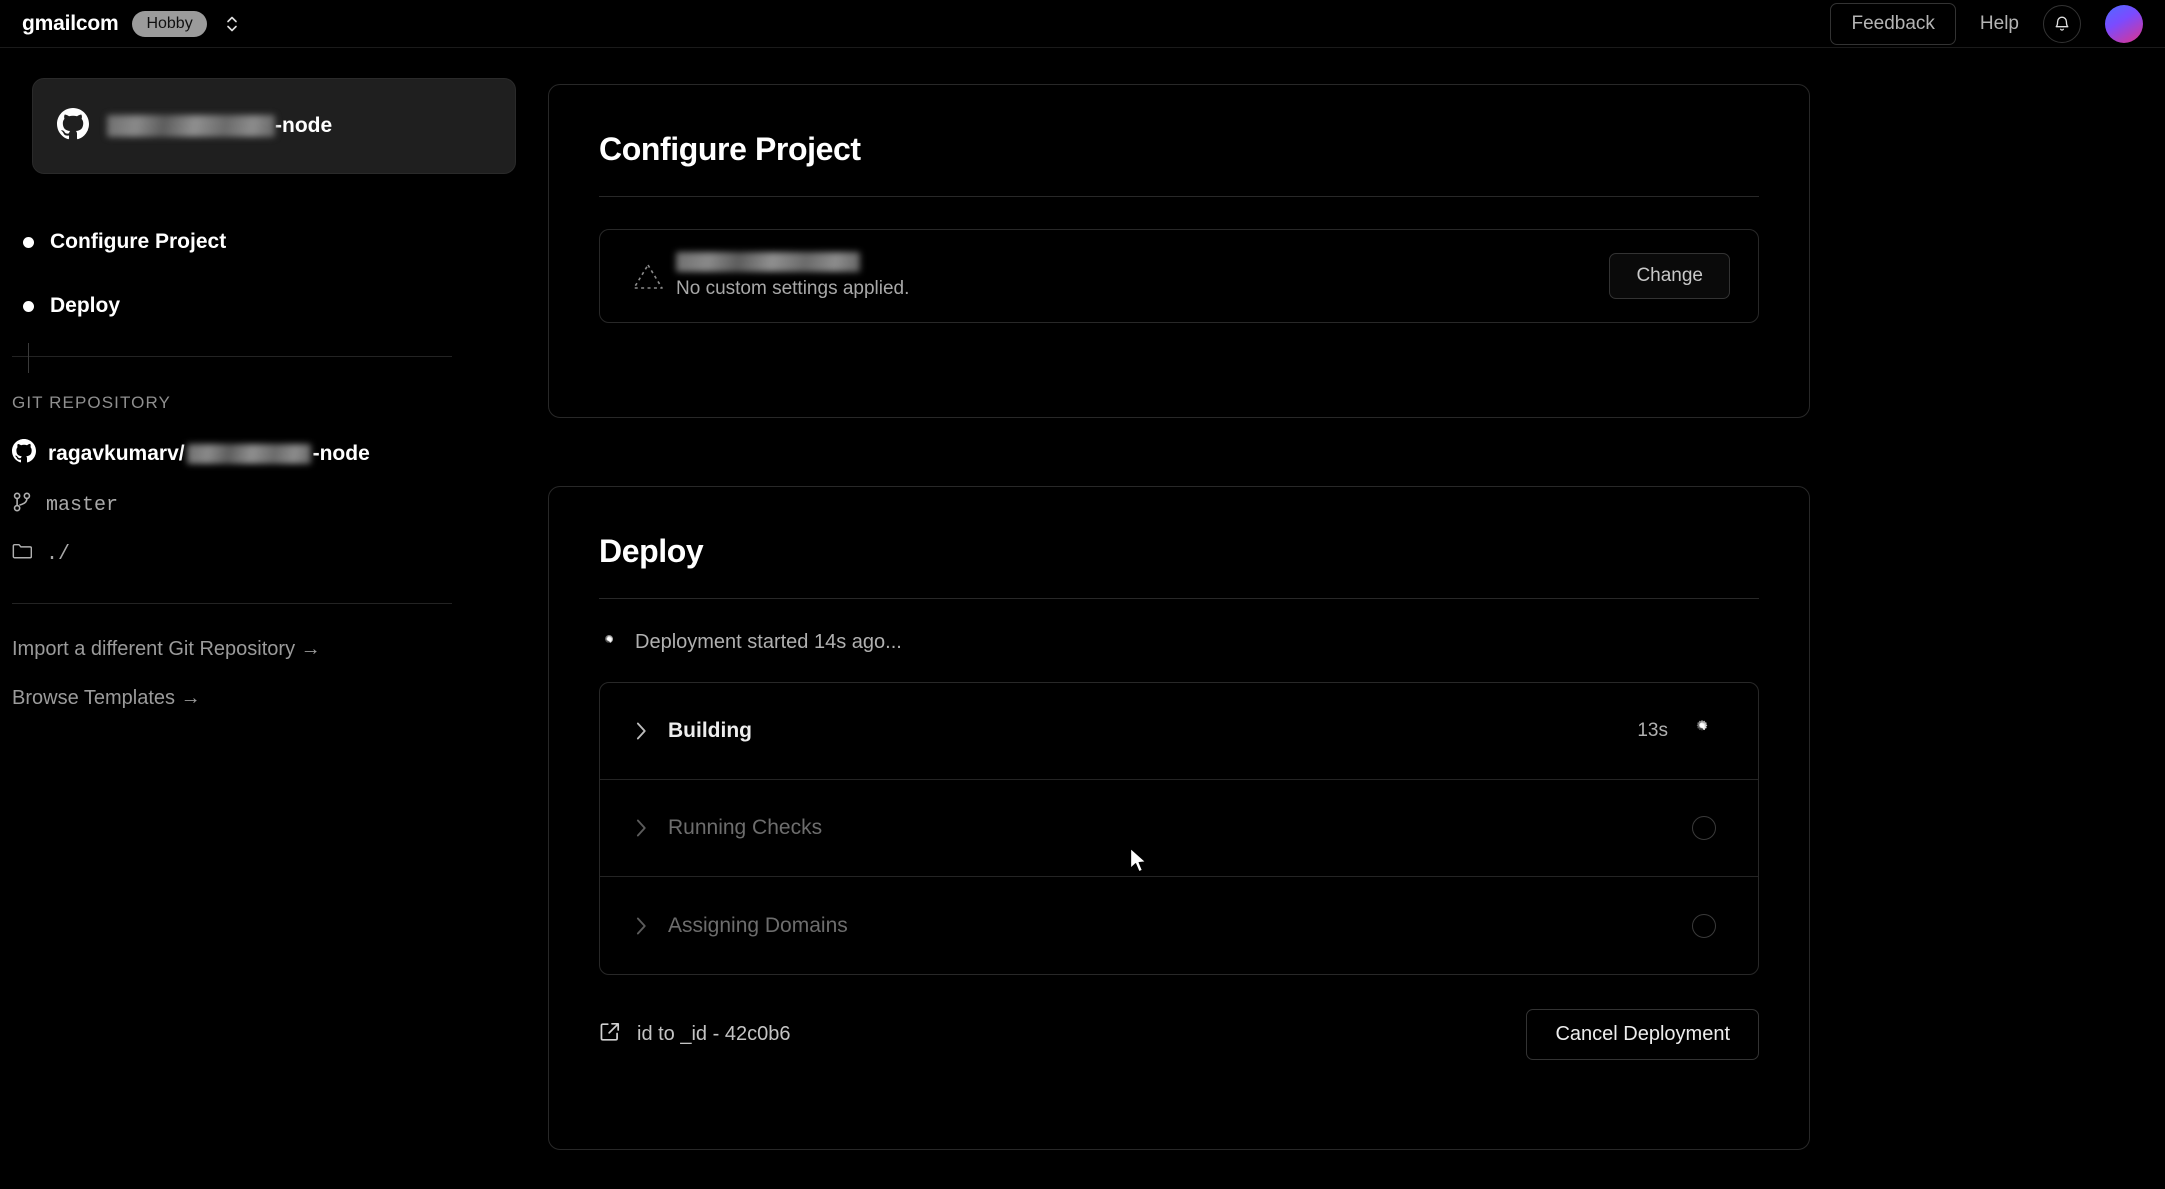 The image size is (2165, 1189). I want to click on sidebar-step-configure-project: Configure Project, so click(285, 242).